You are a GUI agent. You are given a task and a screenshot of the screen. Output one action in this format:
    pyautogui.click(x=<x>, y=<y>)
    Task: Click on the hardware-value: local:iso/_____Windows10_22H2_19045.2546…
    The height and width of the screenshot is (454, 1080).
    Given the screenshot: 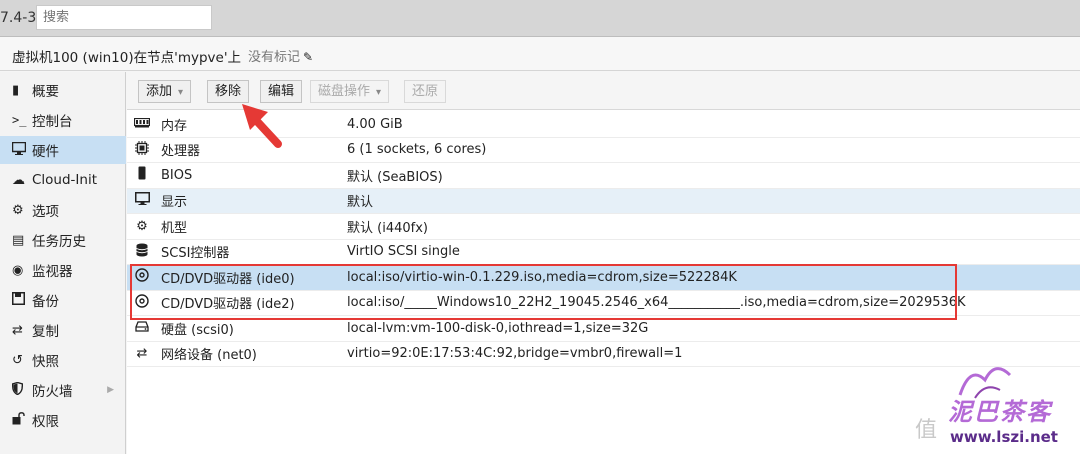 What is the action you would take?
    pyautogui.click(x=656, y=303)
    